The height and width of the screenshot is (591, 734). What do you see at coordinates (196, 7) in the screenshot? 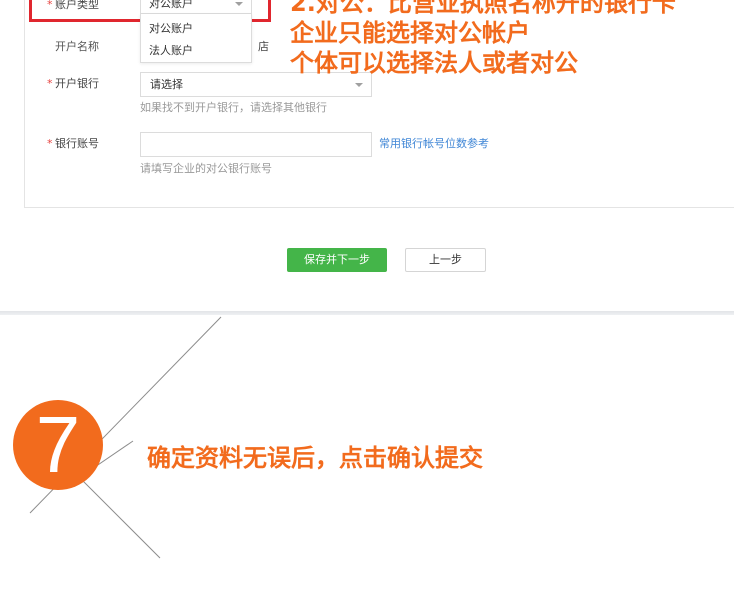
I see `account-type-select: 对公账户` at bounding box center [196, 7].